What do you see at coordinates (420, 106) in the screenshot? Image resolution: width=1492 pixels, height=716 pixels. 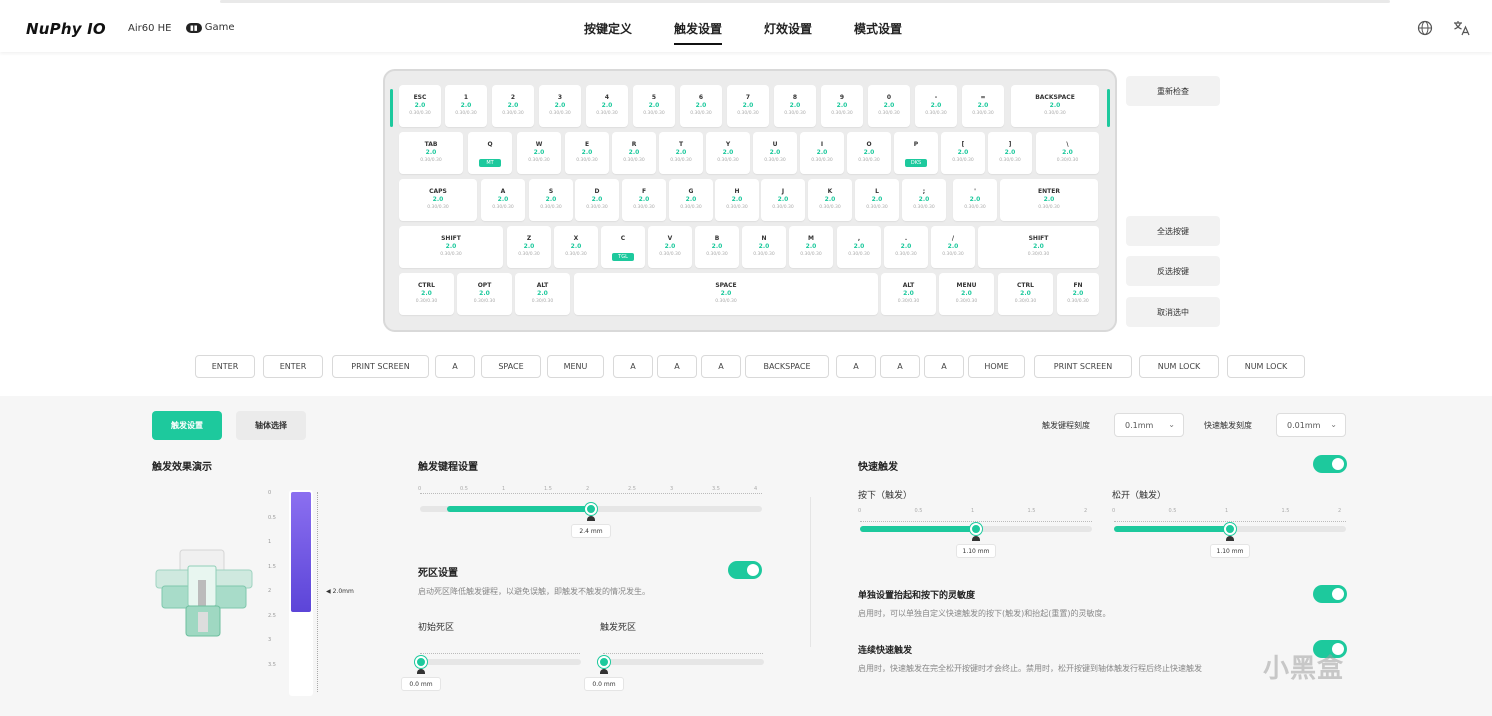 I see `key-esc: ESC 2.0 0.30/0.30` at bounding box center [420, 106].